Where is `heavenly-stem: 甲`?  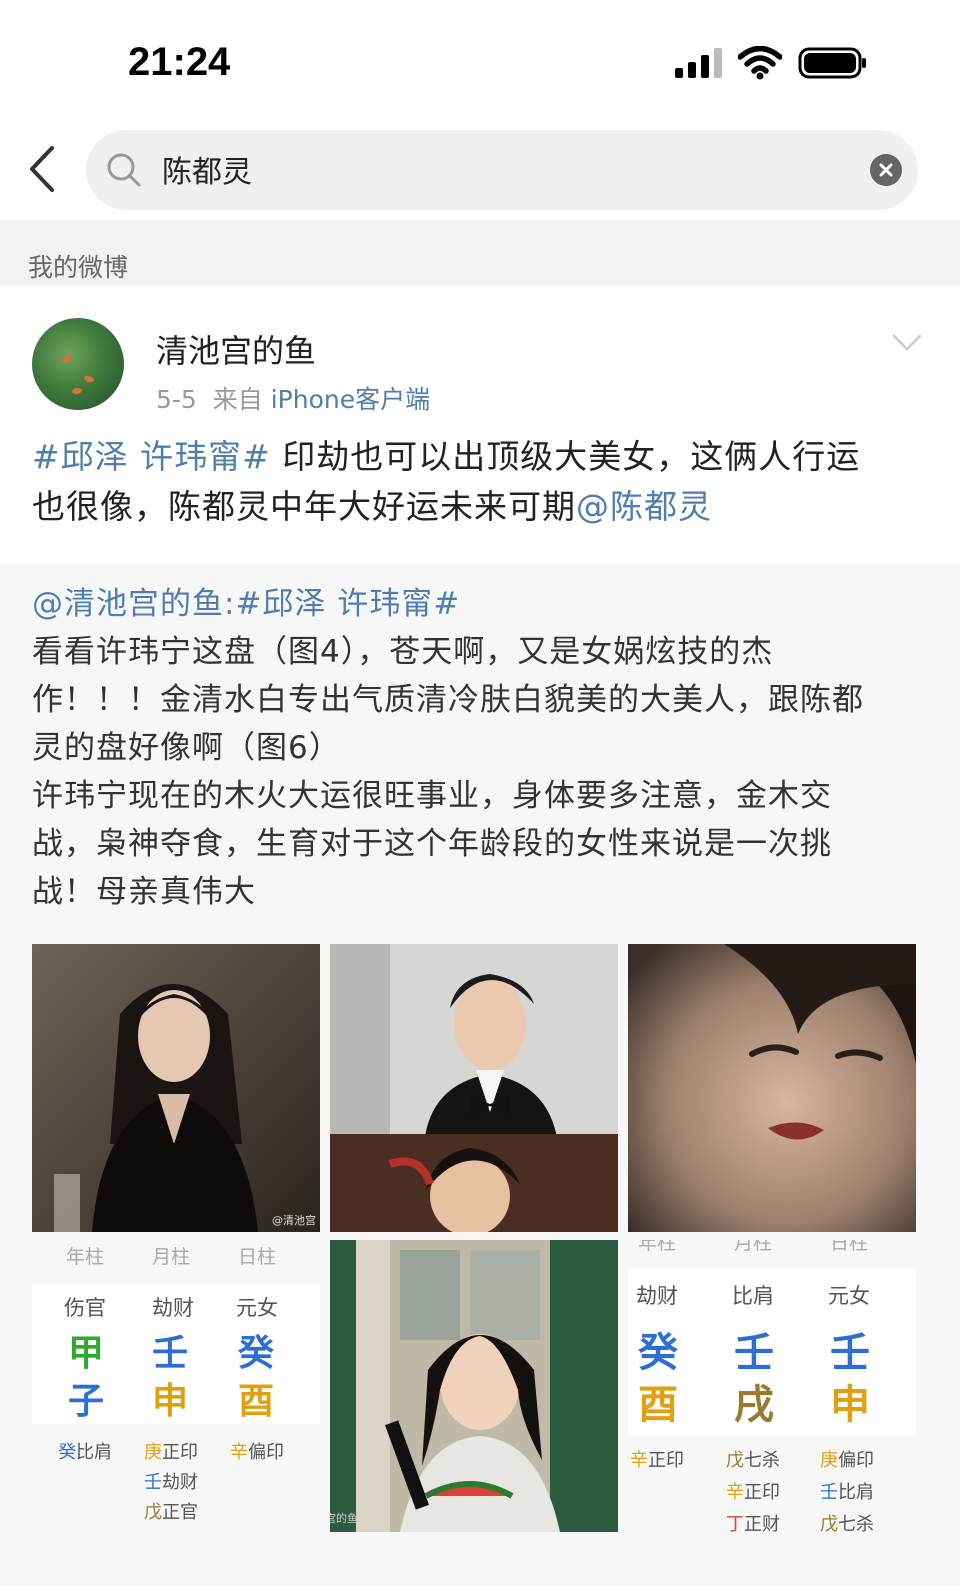
heavenly-stem: 甲 is located at coordinates (86, 1353).